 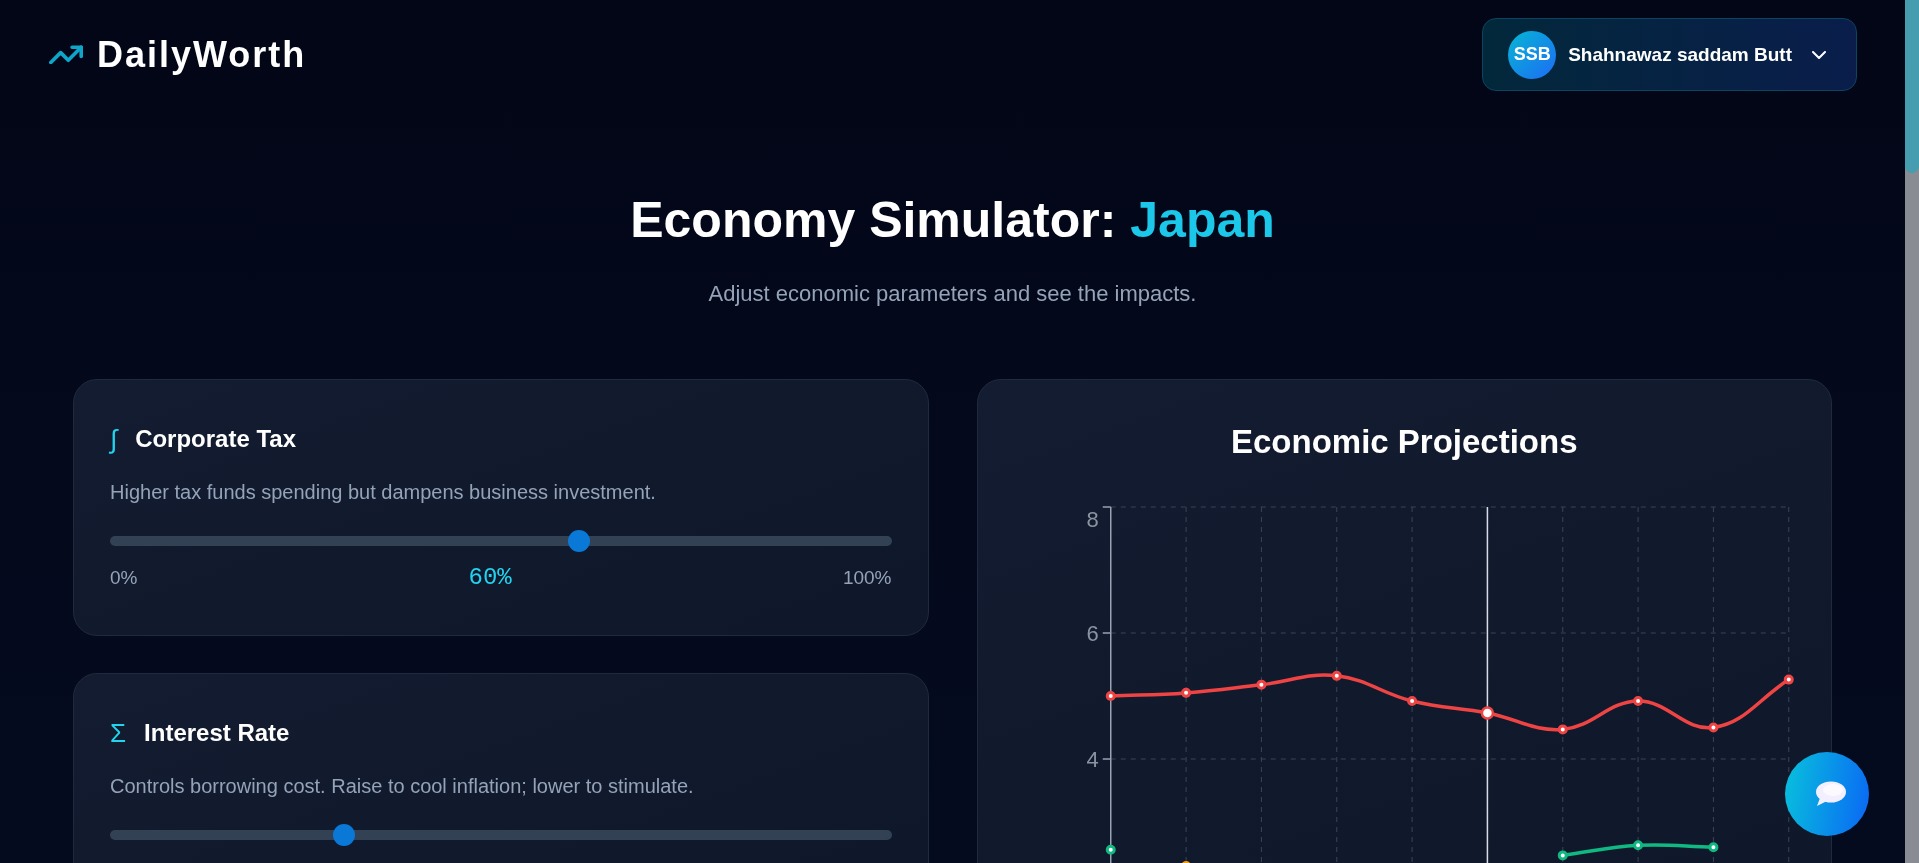 I want to click on min-label: 0%, so click(x=124, y=578).